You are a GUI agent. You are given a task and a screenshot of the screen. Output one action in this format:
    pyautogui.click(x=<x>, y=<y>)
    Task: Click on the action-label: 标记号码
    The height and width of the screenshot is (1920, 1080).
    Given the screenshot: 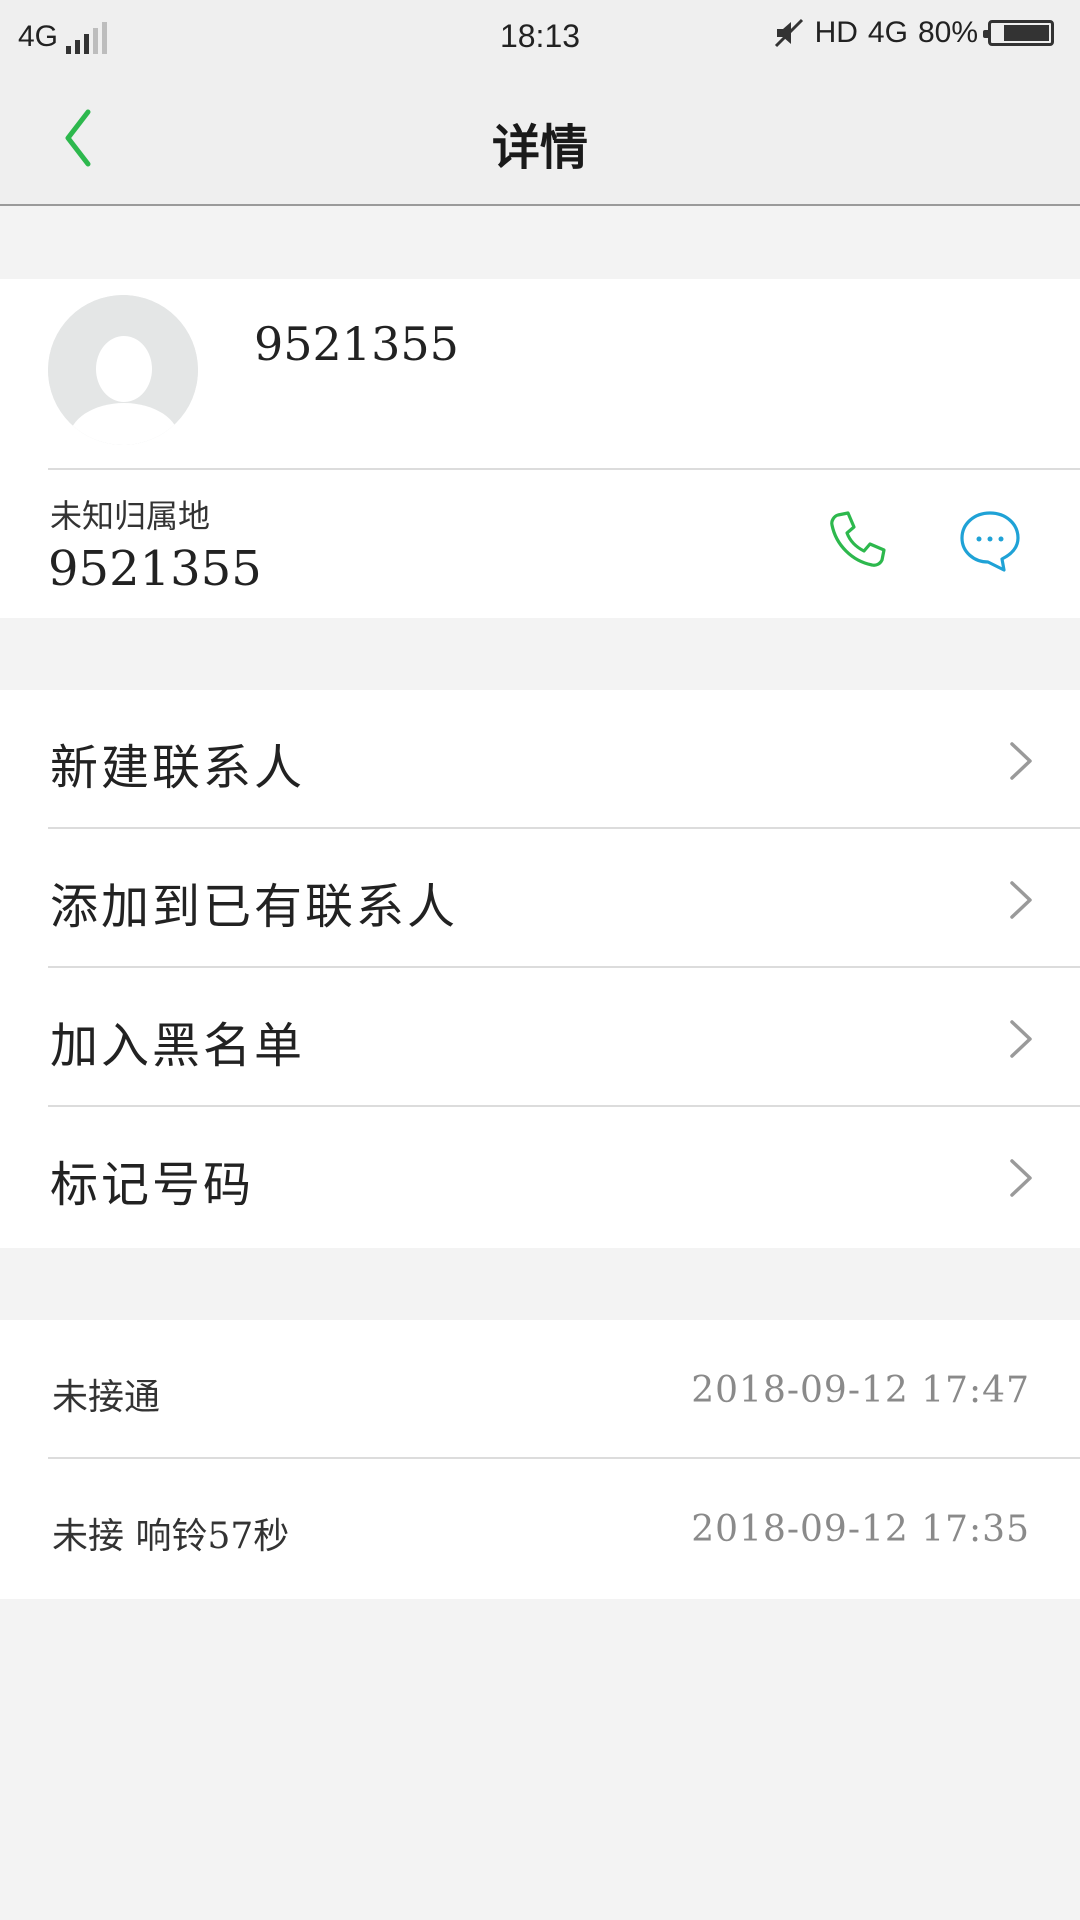 What is the action you would take?
    pyautogui.click(x=152, y=1185)
    